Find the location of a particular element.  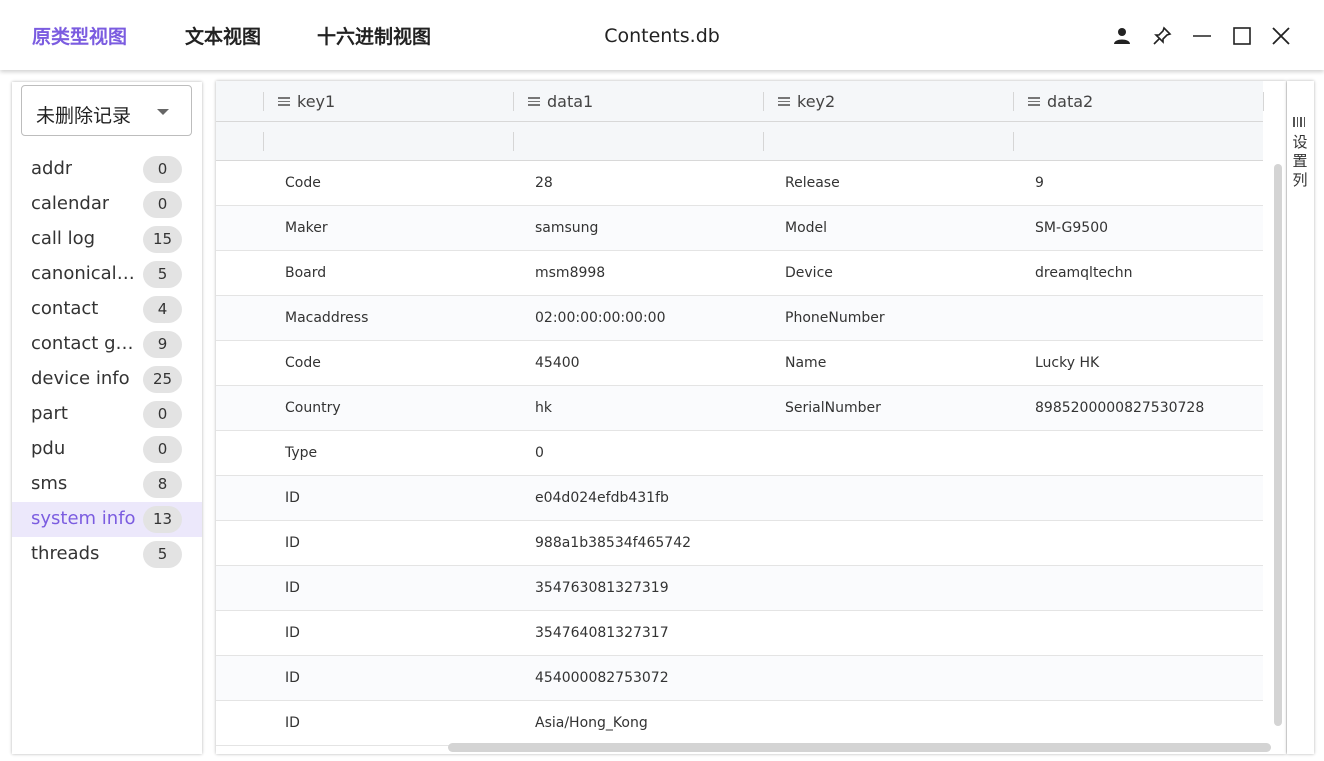

column-settings-button: 设置列 is located at coordinates (1300, 417).